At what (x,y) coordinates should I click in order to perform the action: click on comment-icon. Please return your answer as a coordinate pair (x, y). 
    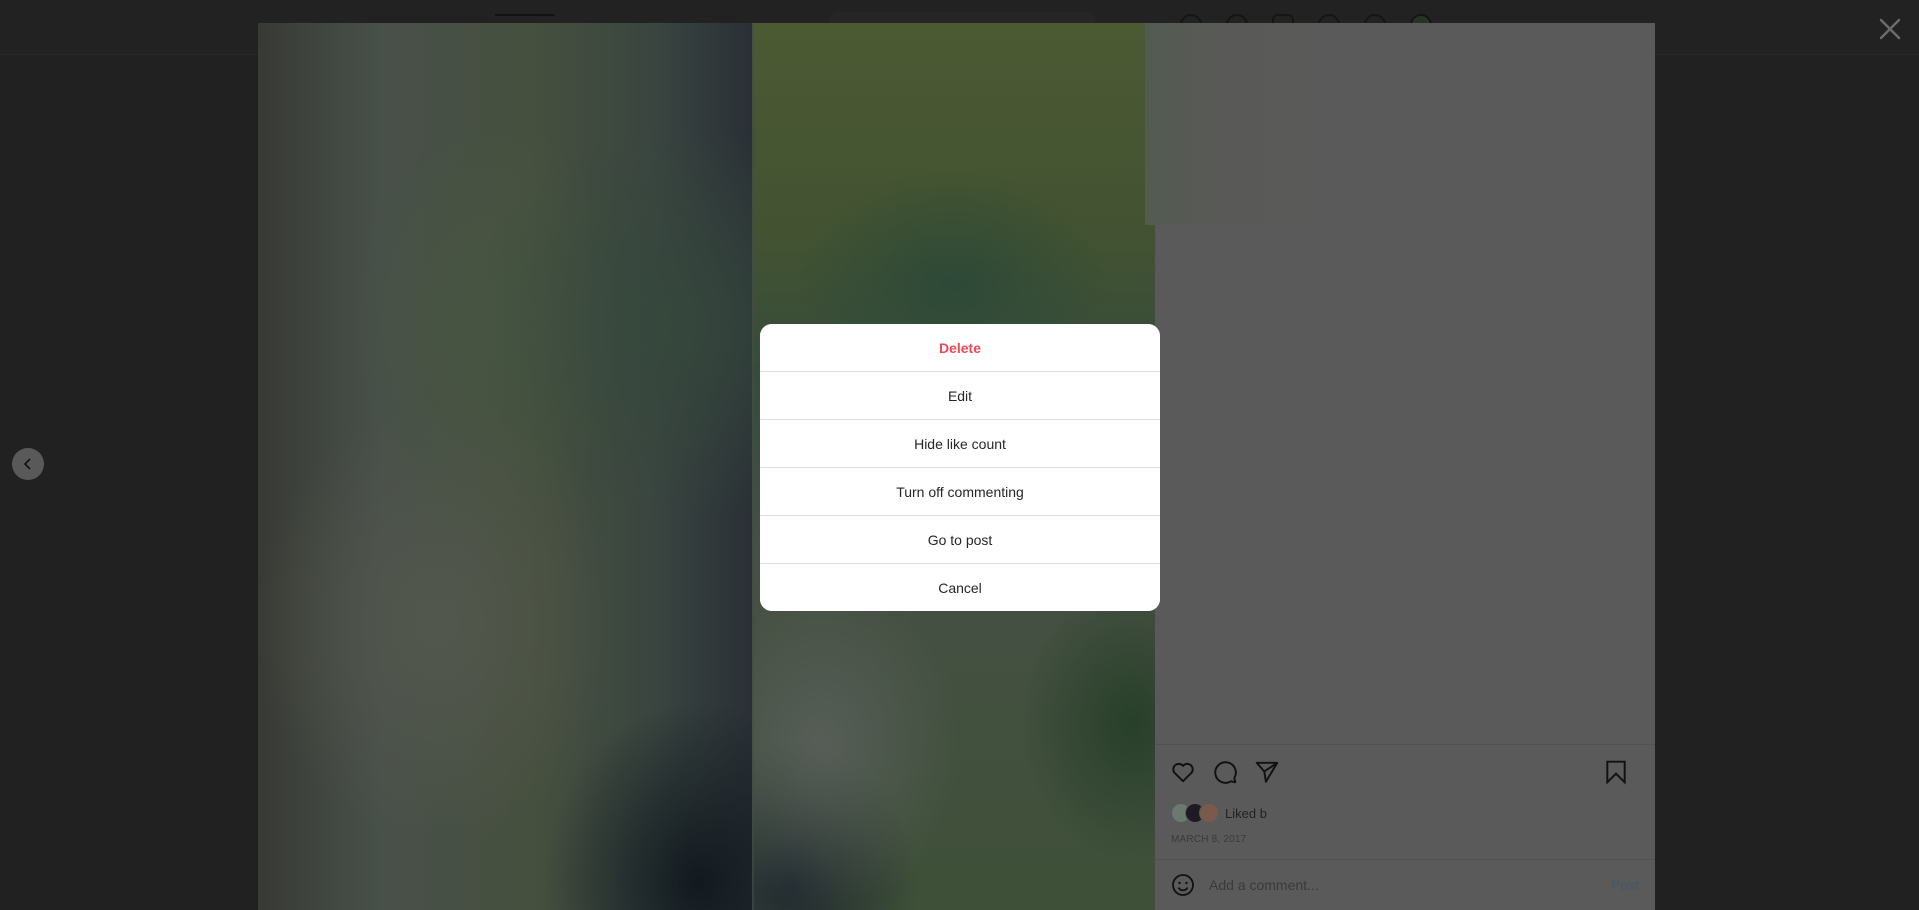
    Looking at the image, I should click on (1225, 772).